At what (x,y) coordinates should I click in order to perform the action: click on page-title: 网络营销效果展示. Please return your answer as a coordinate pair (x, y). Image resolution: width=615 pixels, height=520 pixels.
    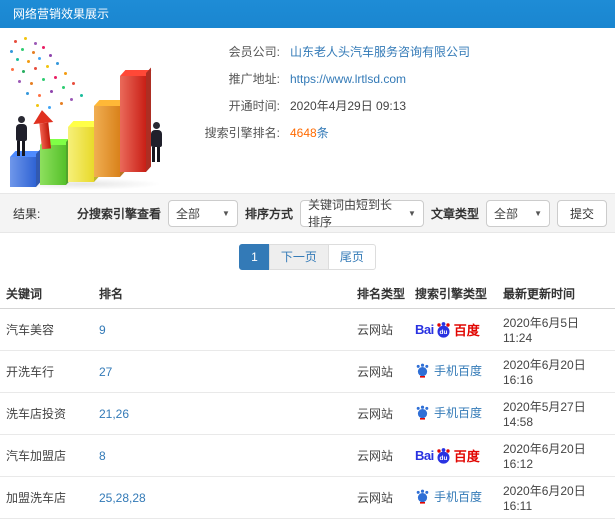
    Looking at the image, I should click on (61, 14).